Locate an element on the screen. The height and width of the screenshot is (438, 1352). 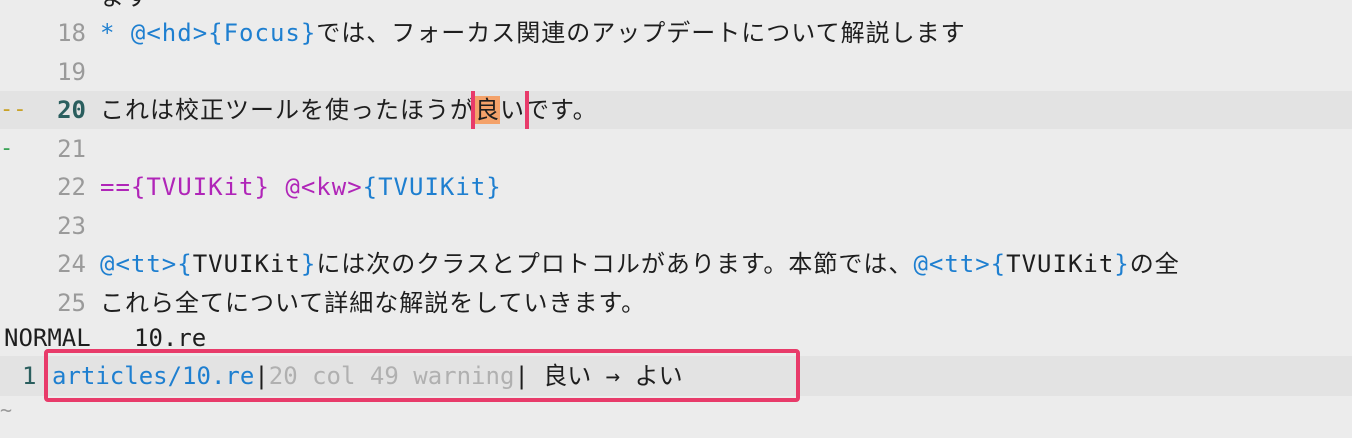
warned-word: 良い is located at coordinates (500, 110).